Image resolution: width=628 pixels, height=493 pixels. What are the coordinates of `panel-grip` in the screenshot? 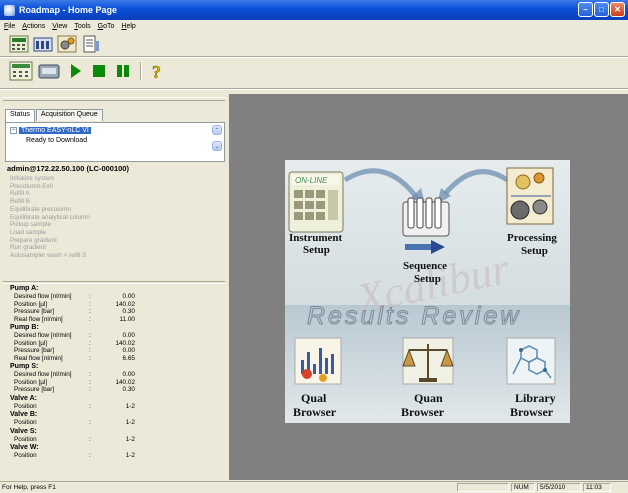 It's located at (114, 99).